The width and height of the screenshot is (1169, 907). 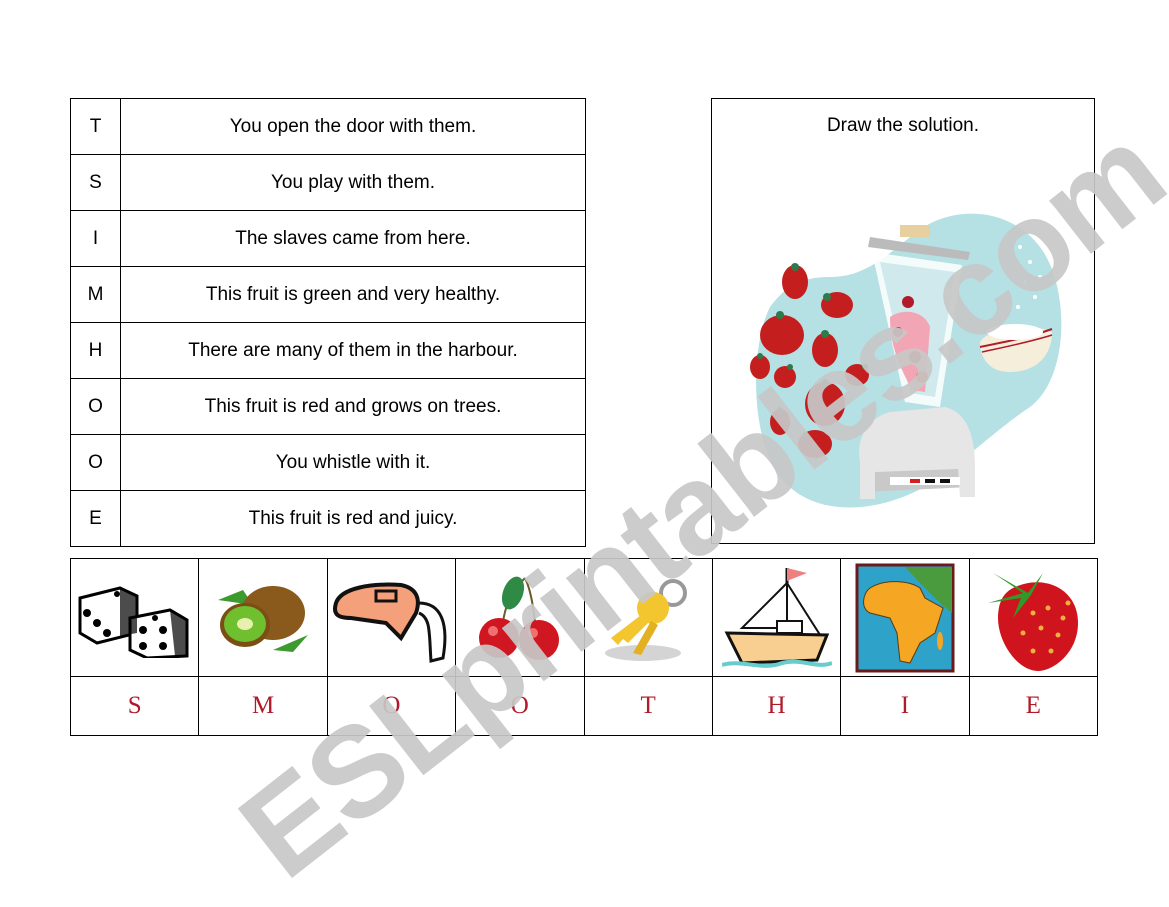 I want to click on clue-row: I The slaves came from here., so click(x=328, y=238).